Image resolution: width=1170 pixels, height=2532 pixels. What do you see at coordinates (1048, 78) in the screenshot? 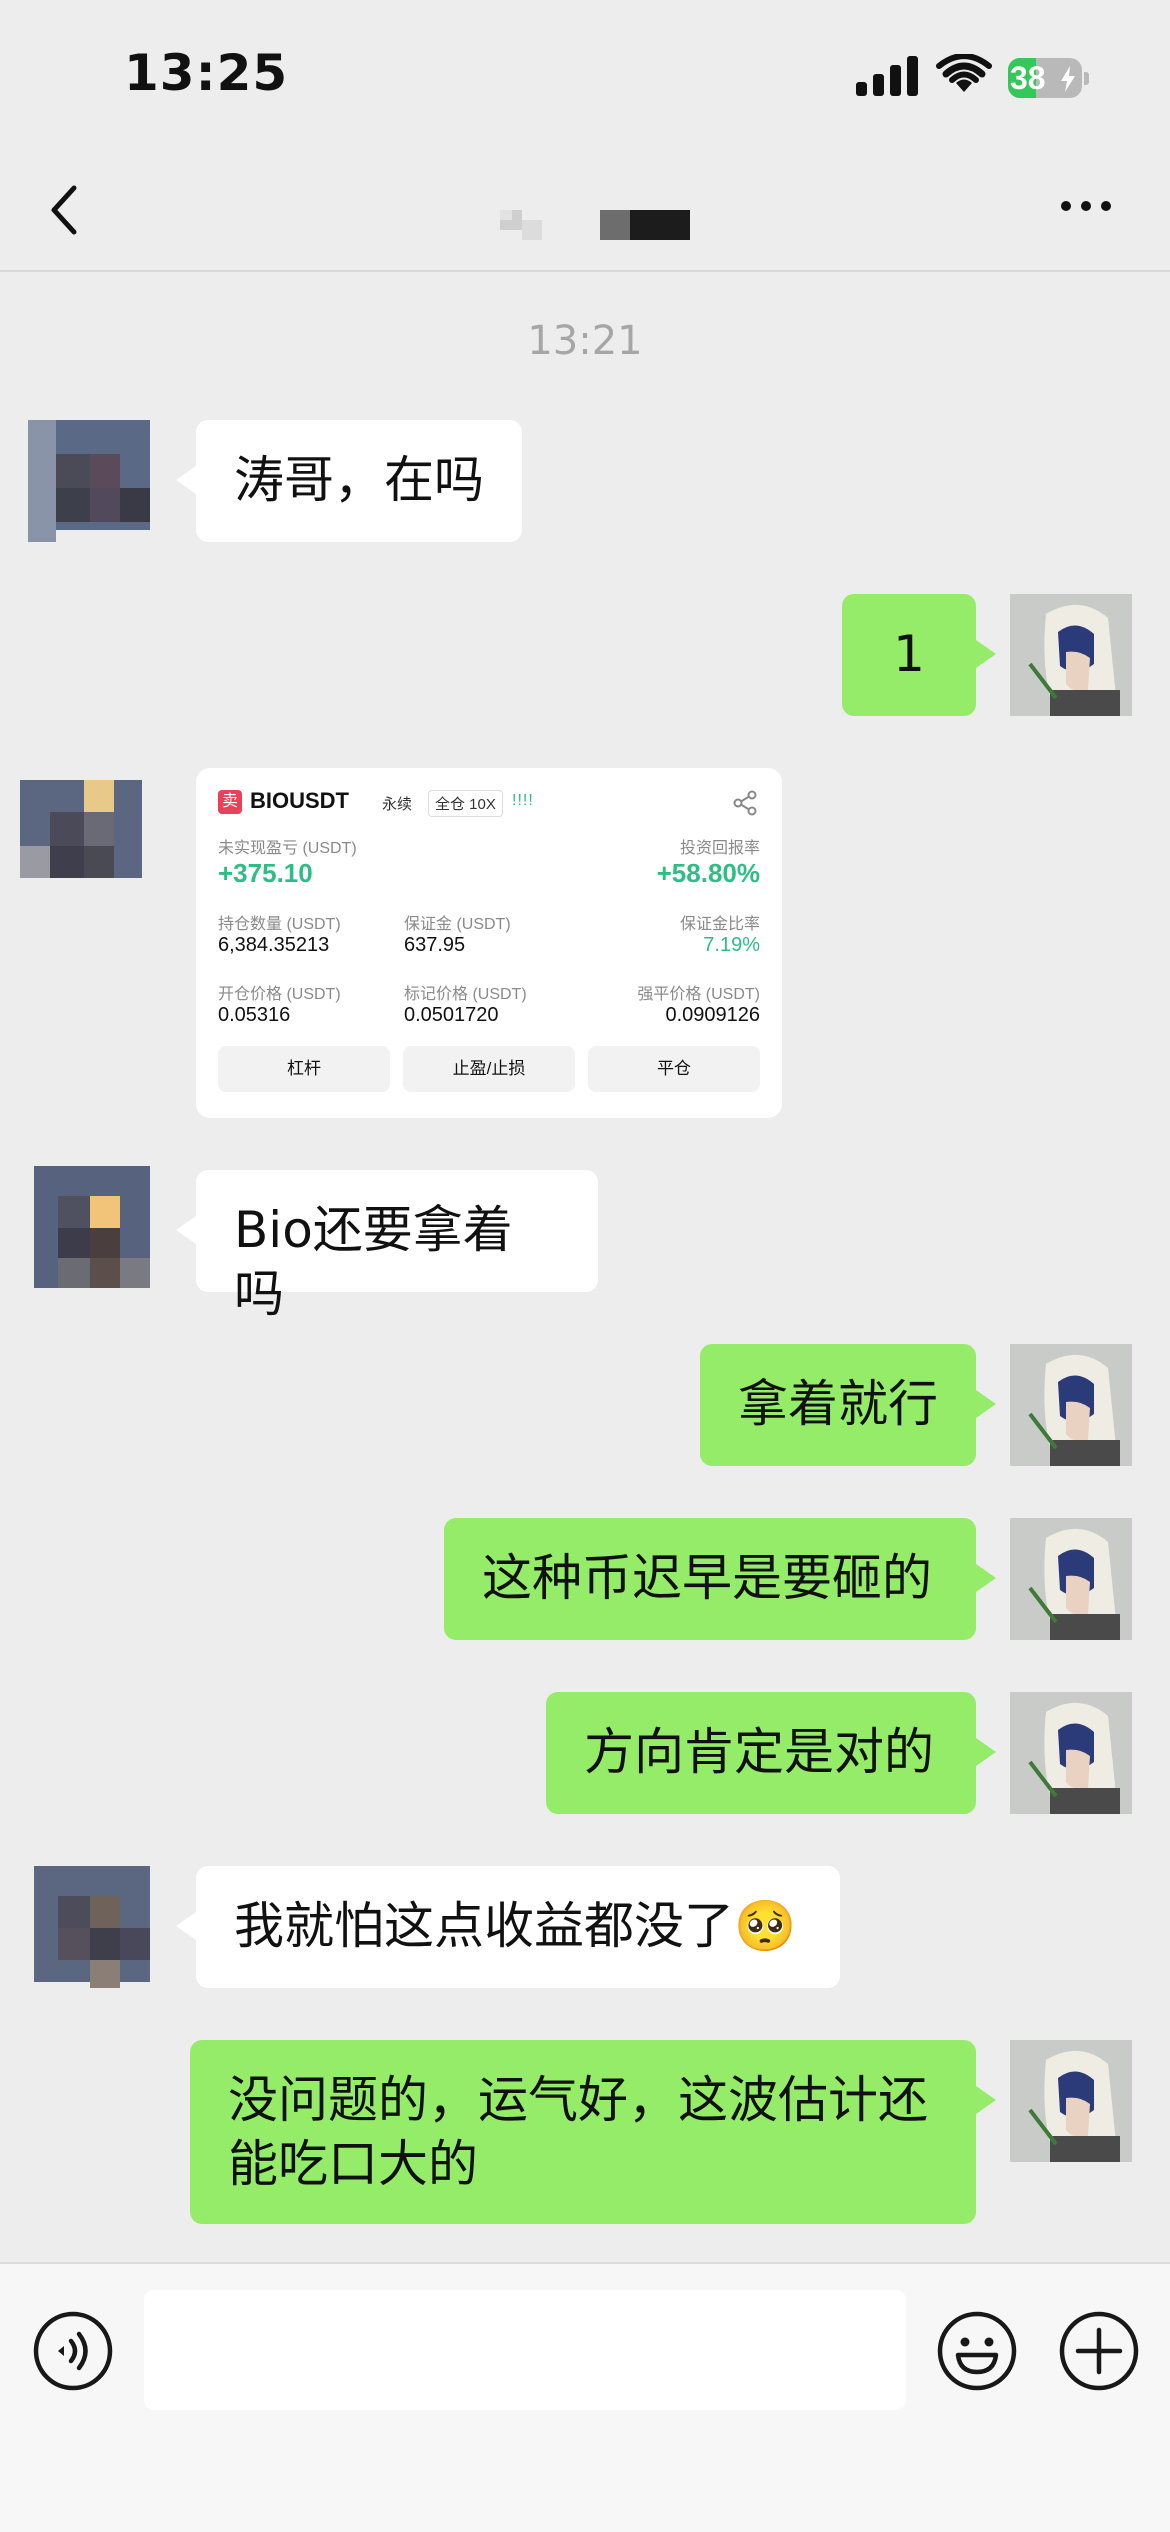
I see `battery-indicator: 38` at bounding box center [1048, 78].